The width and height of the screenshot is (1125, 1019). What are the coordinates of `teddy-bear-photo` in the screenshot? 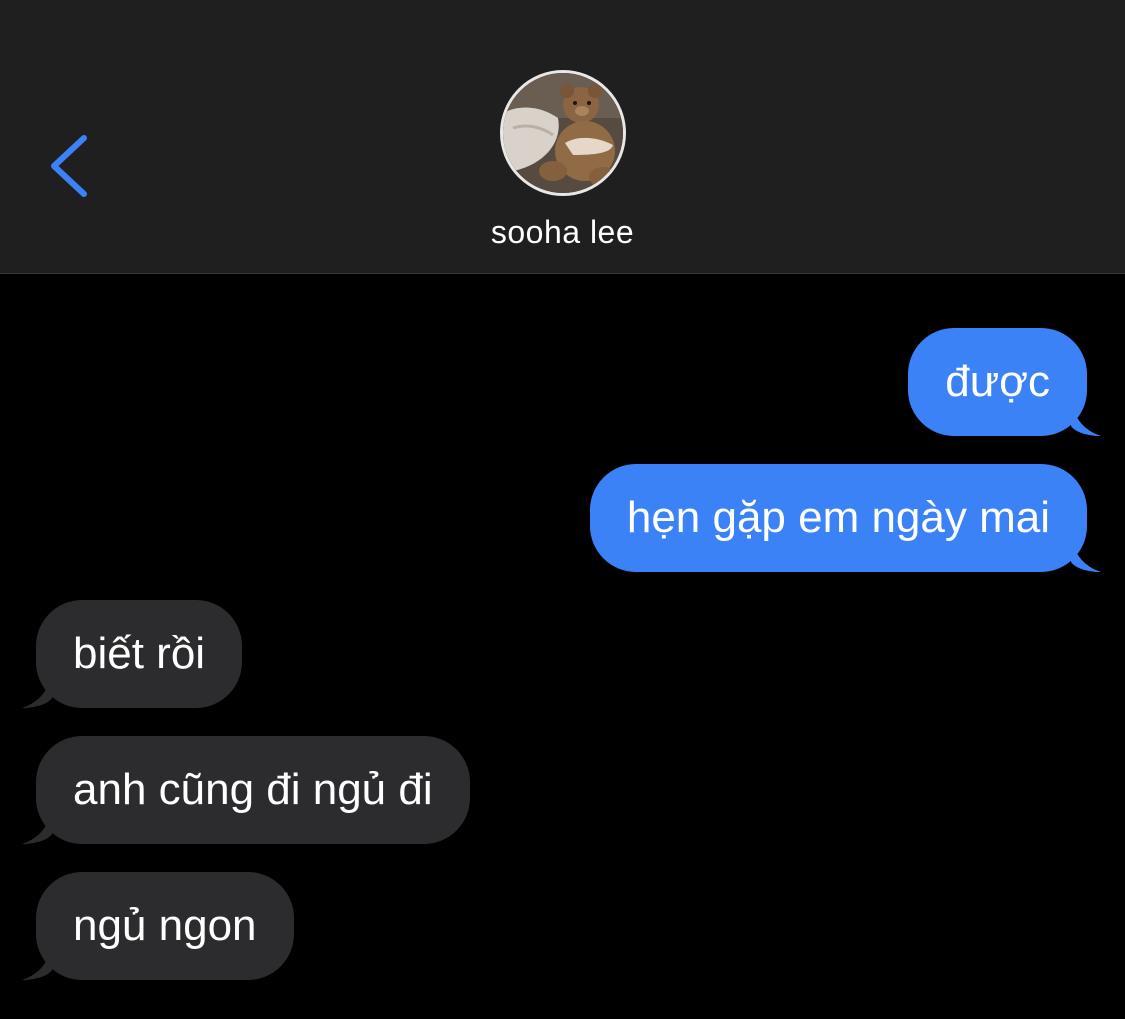 It's located at (563, 133).